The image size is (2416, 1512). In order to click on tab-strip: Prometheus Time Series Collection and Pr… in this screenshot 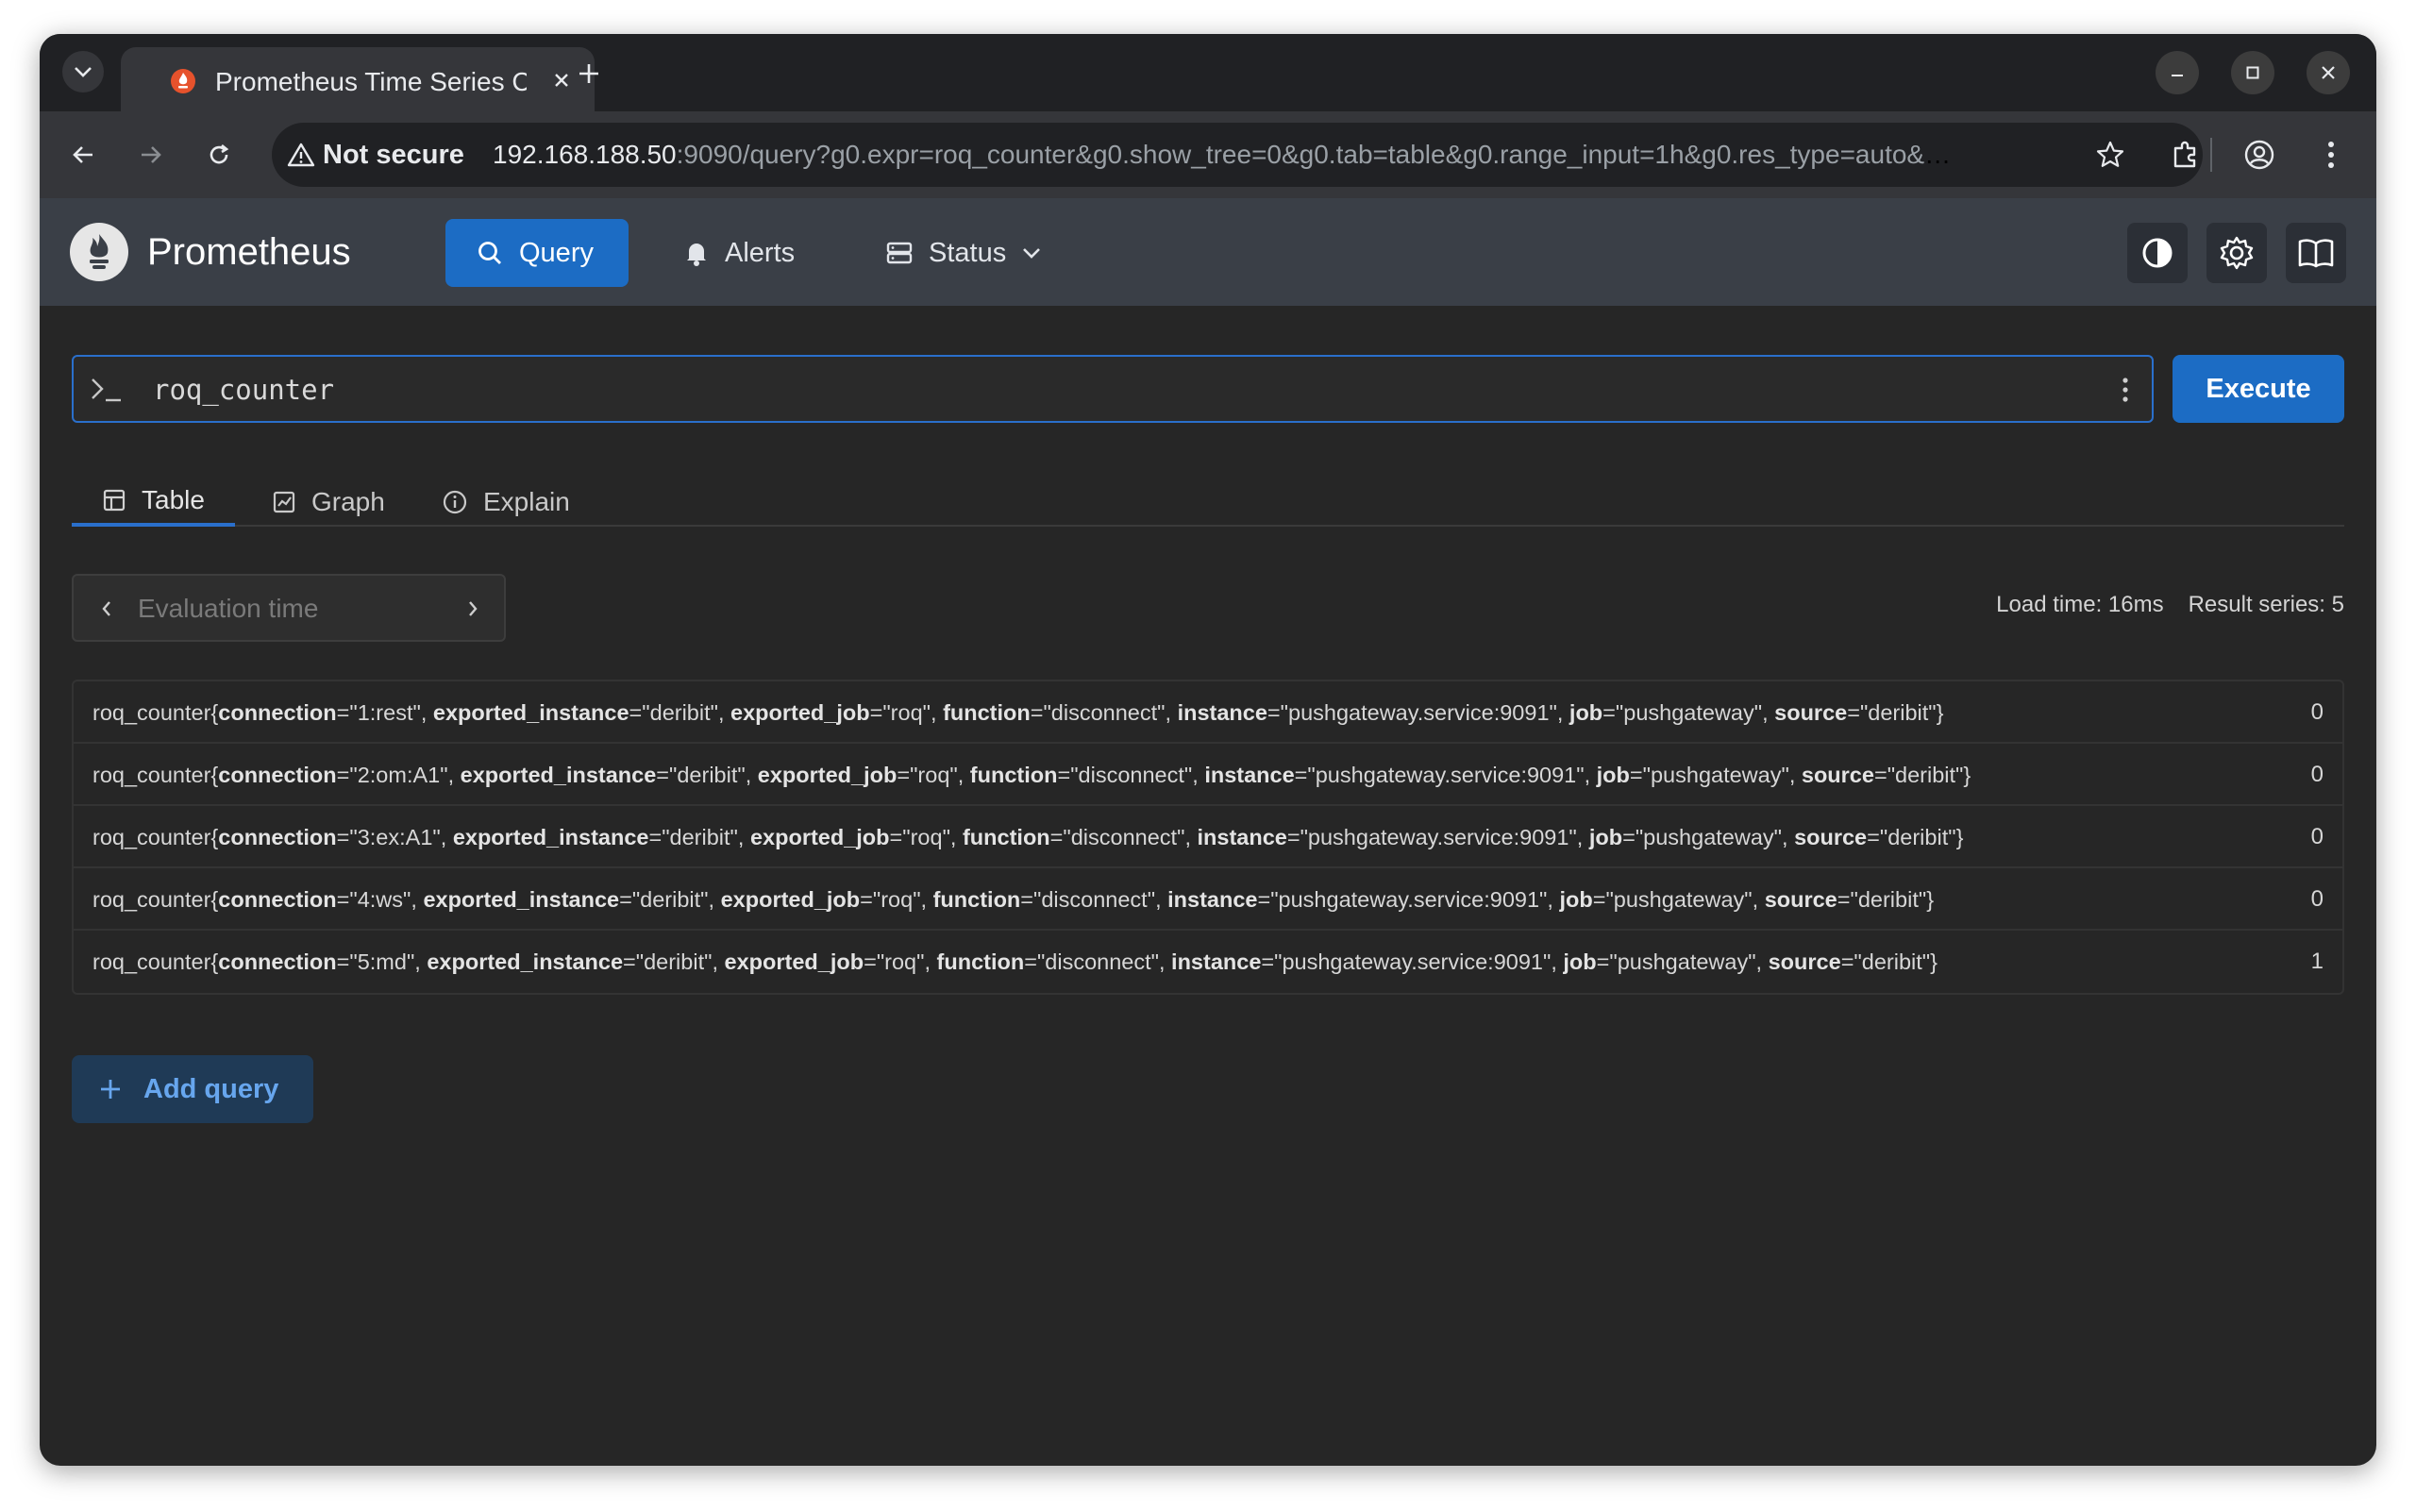, I will do `click(1208, 72)`.